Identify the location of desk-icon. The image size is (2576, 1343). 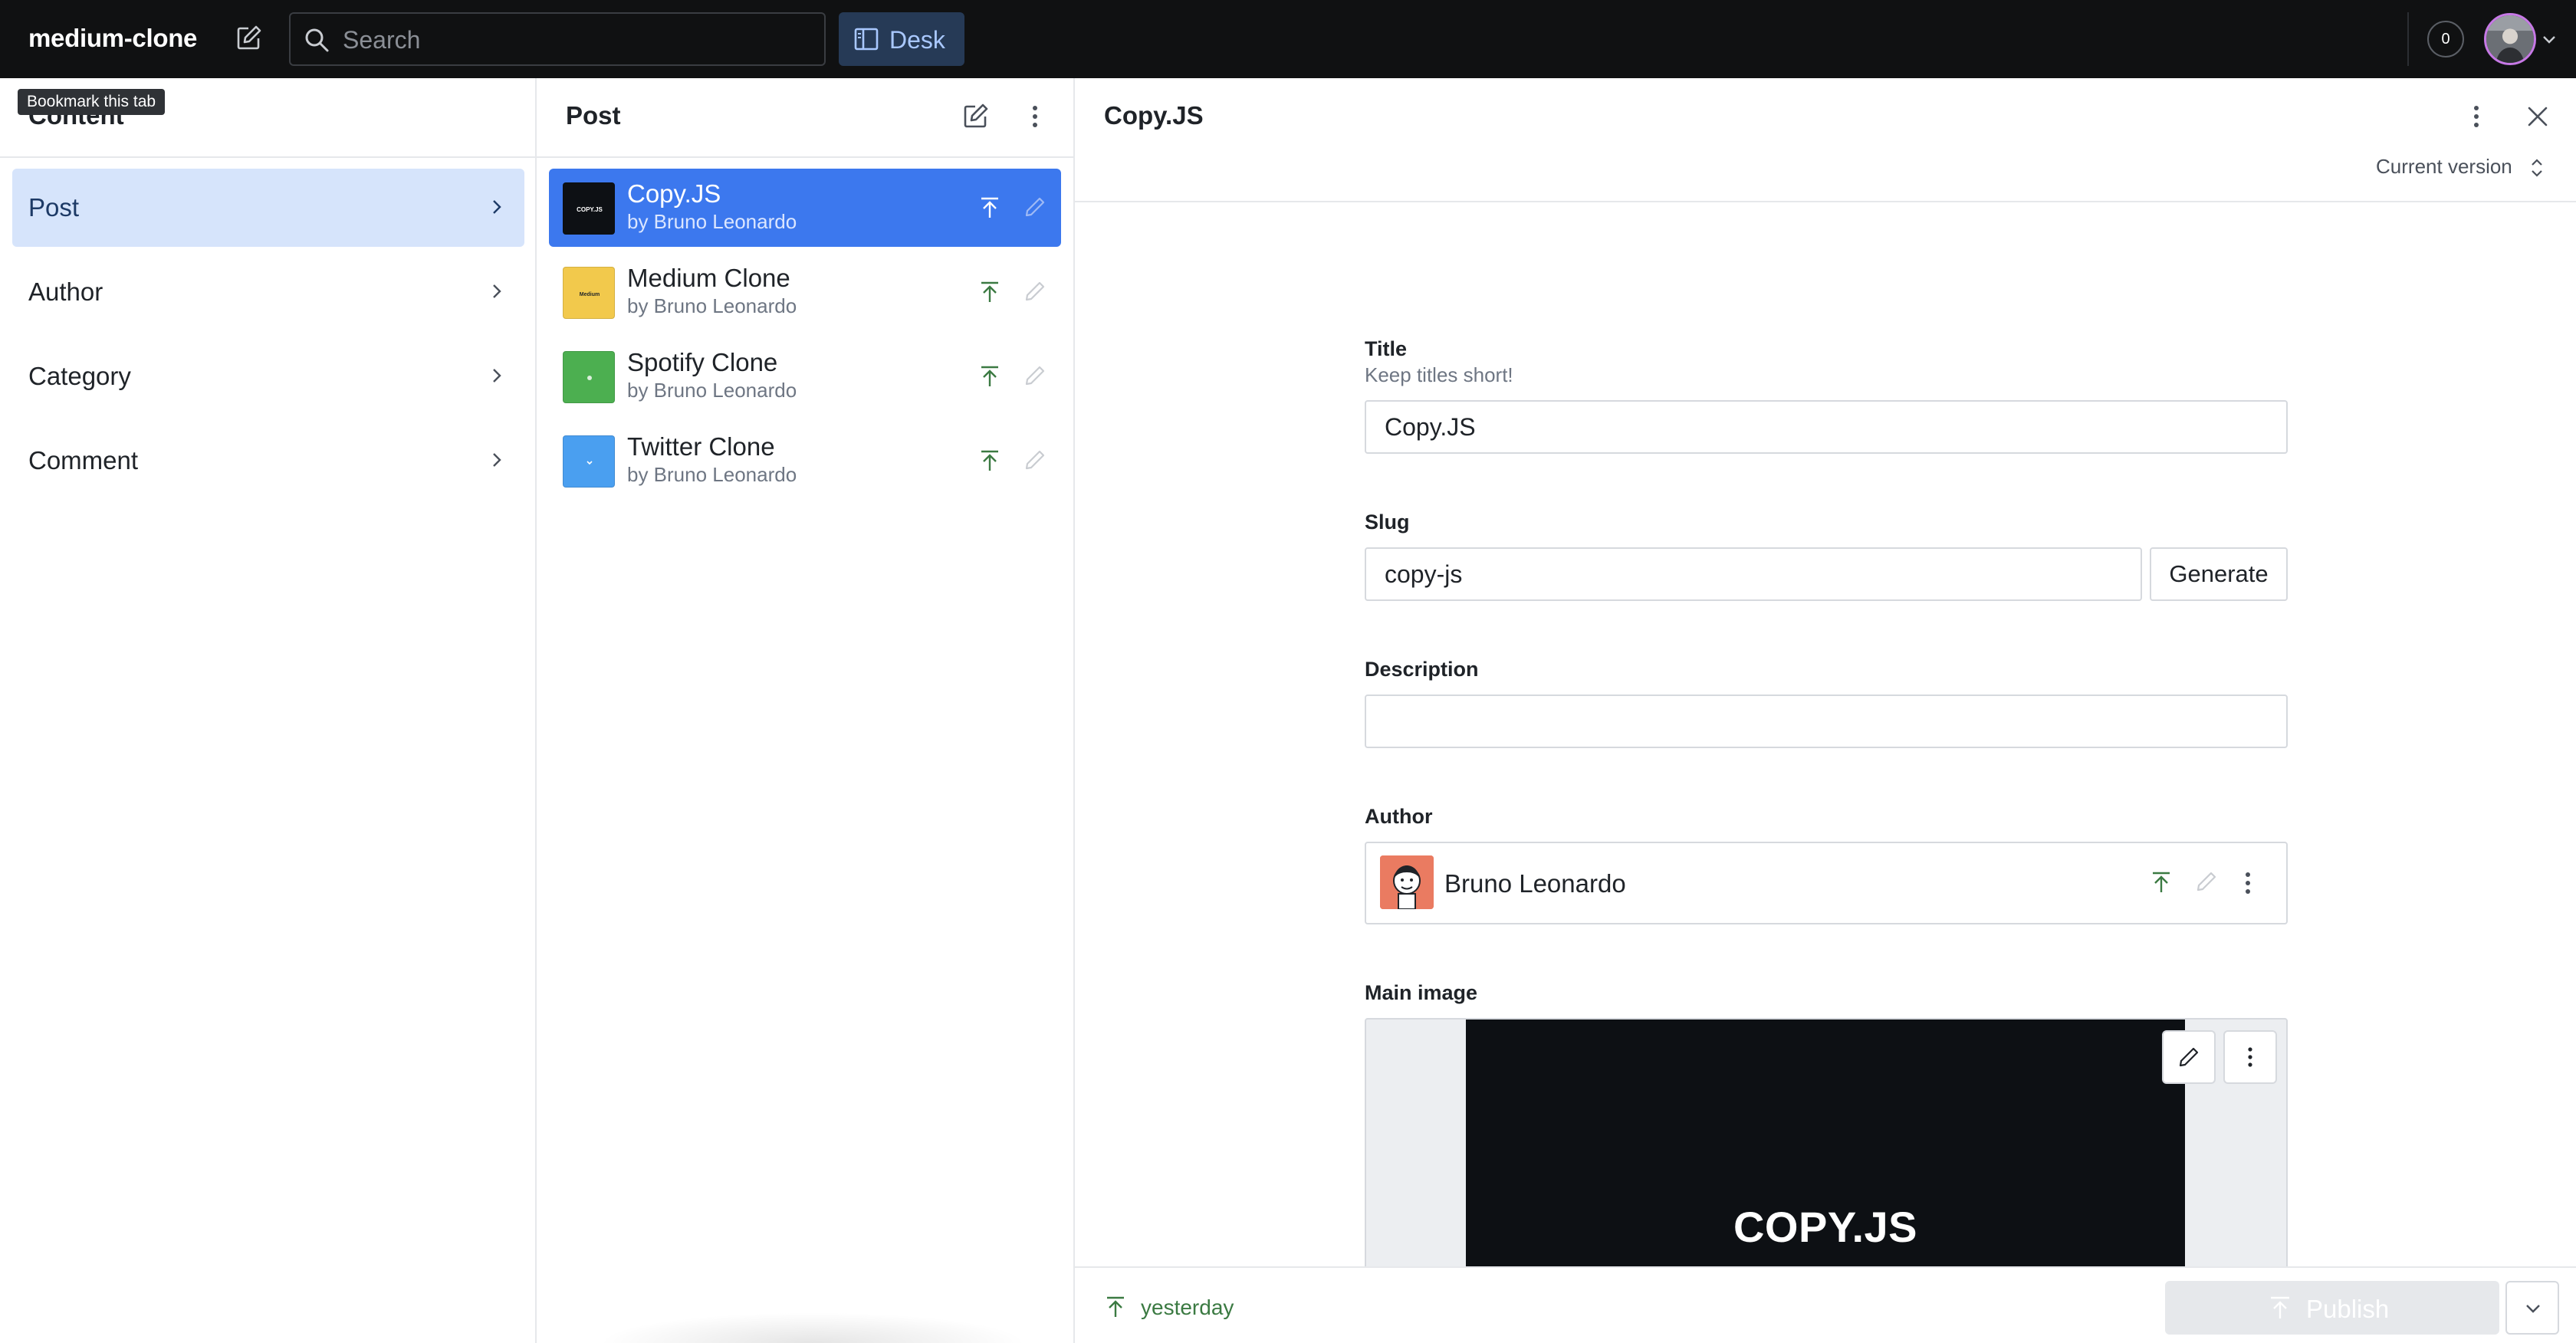
(866, 39).